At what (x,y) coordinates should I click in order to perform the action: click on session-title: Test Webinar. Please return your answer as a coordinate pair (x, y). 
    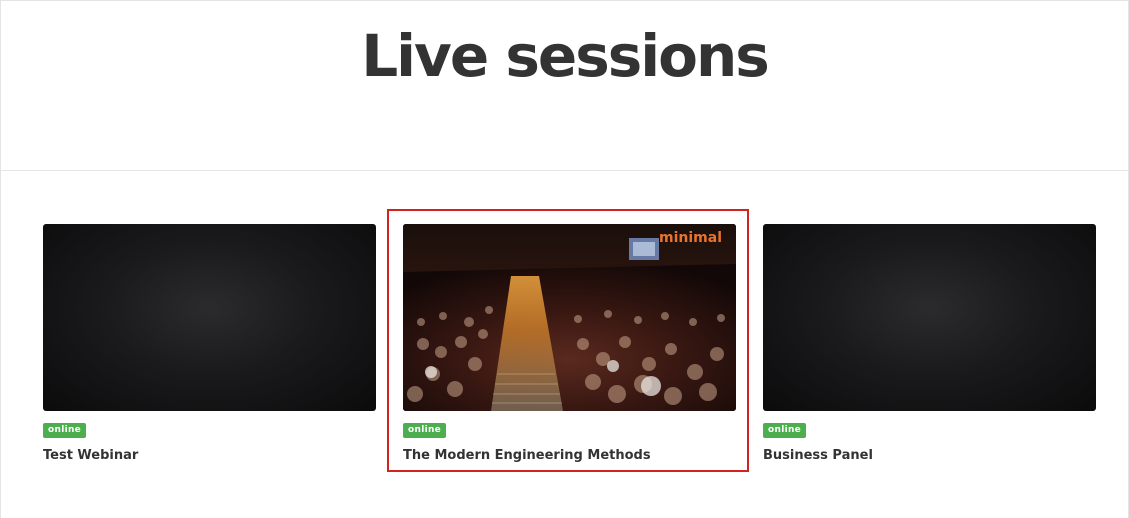
    Looking at the image, I should click on (209, 455).